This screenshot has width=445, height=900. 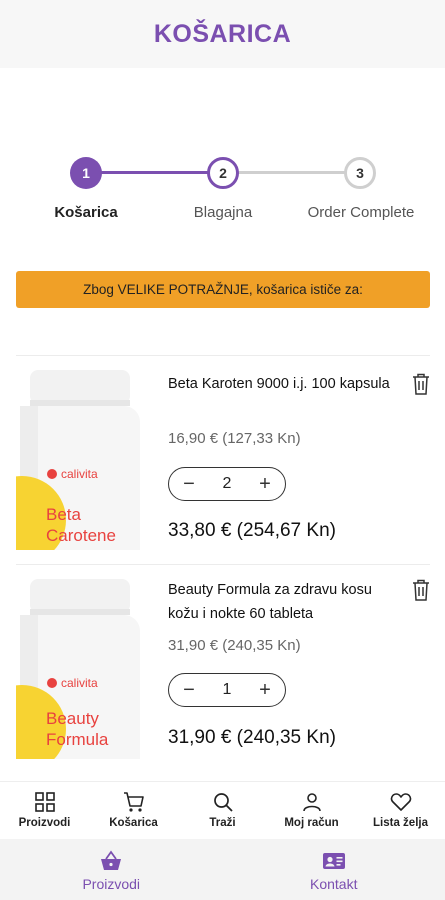 What do you see at coordinates (44, 823) in the screenshot?
I see `tab-label: Proizvodi` at bounding box center [44, 823].